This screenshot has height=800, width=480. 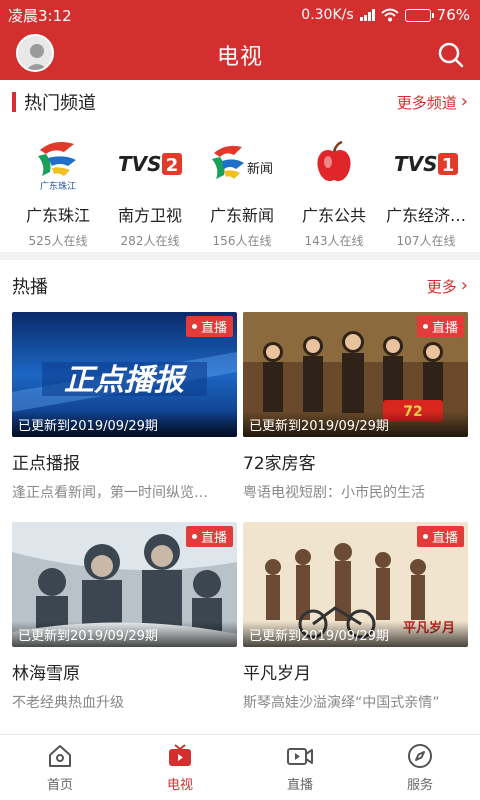 I want to click on avatar, so click(x=35, y=53).